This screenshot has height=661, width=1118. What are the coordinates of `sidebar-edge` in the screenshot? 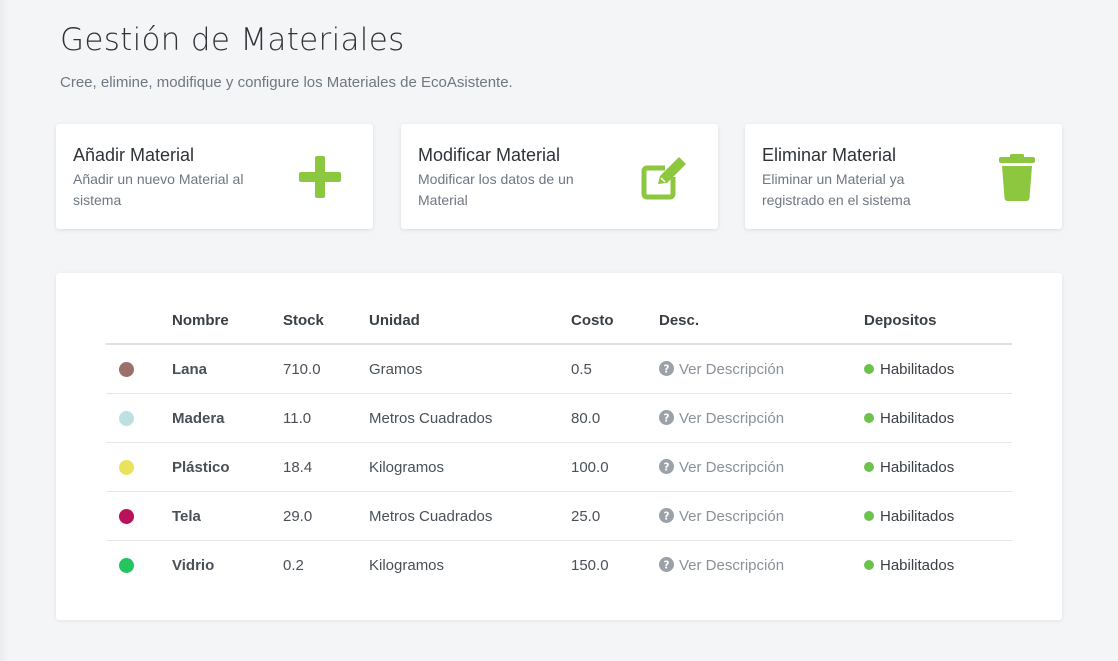 It's located at (4, 330).